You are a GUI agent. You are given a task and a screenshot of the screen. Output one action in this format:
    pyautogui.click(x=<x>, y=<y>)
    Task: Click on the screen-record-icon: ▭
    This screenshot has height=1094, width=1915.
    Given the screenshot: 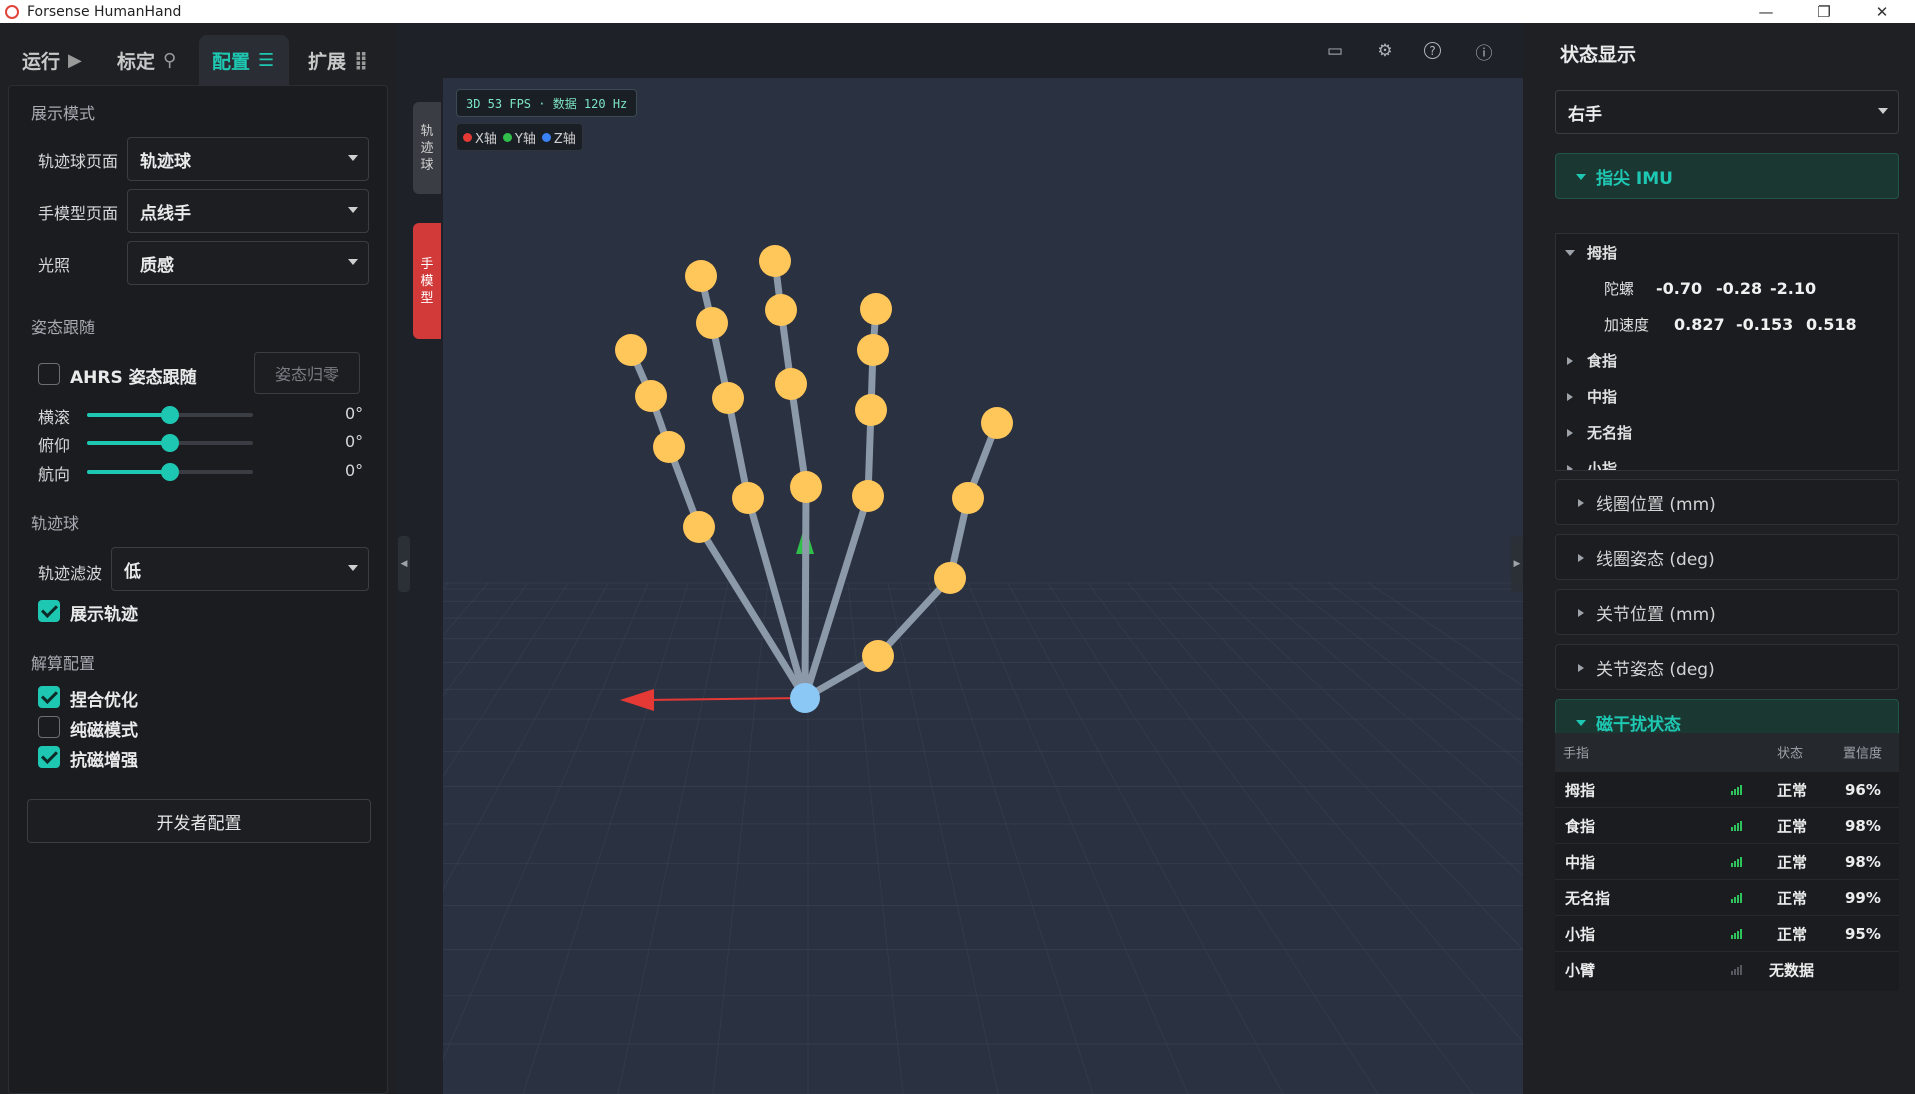 What is the action you would take?
    pyautogui.click(x=1335, y=51)
    